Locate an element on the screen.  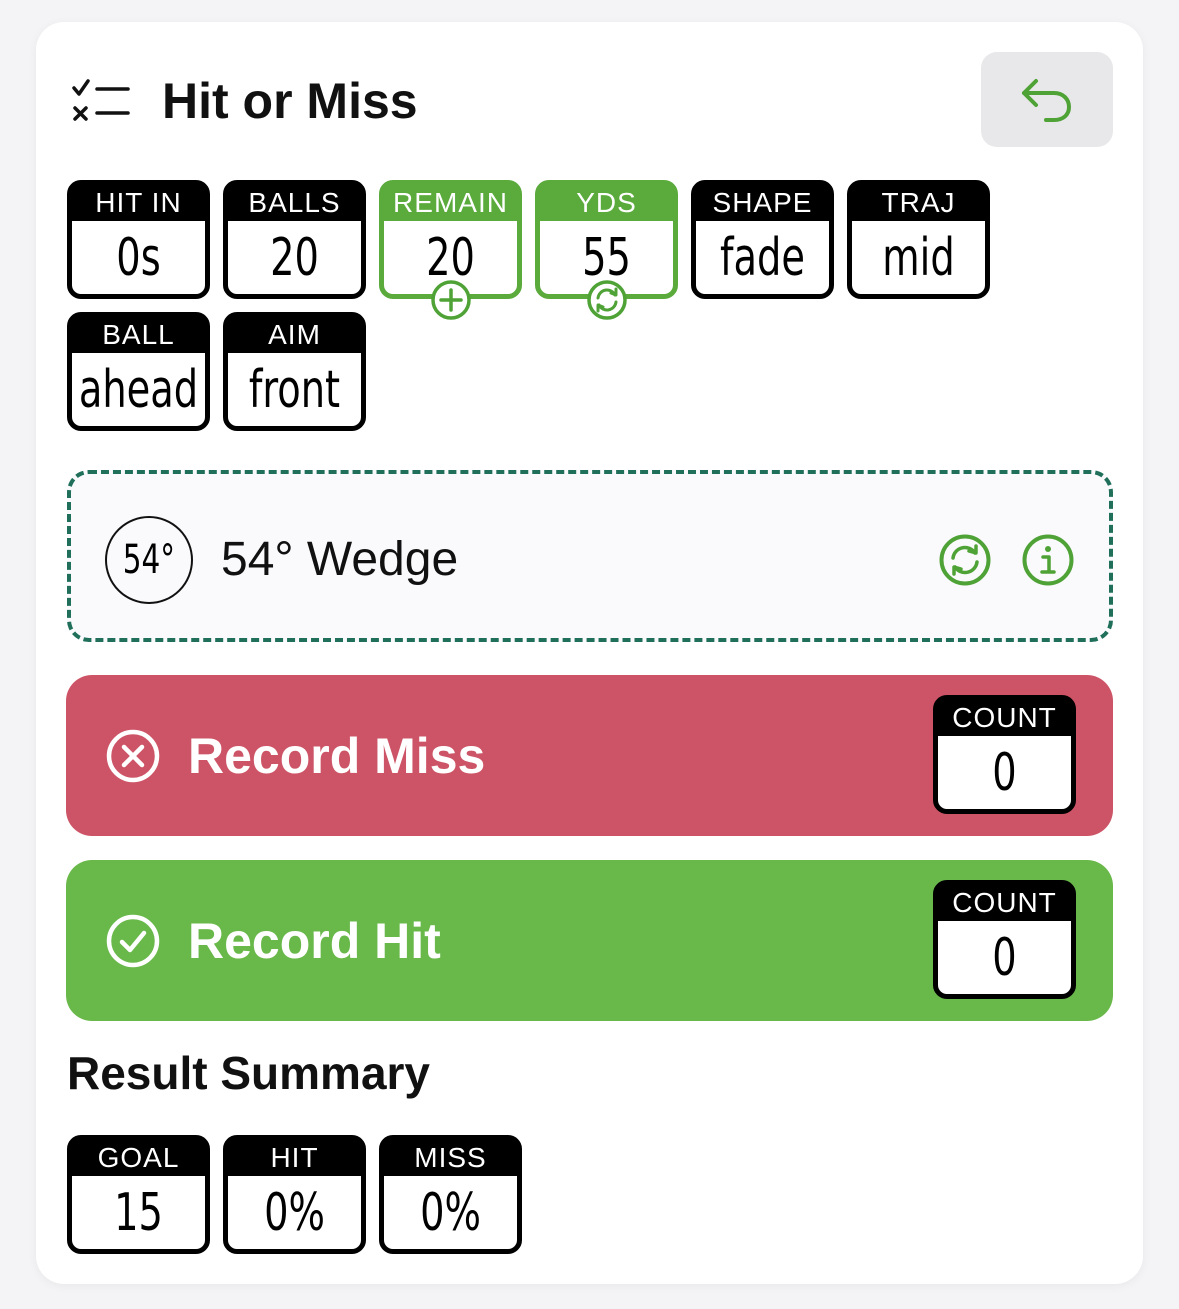
setting-value: ahead is located at coordinates (138, 390).